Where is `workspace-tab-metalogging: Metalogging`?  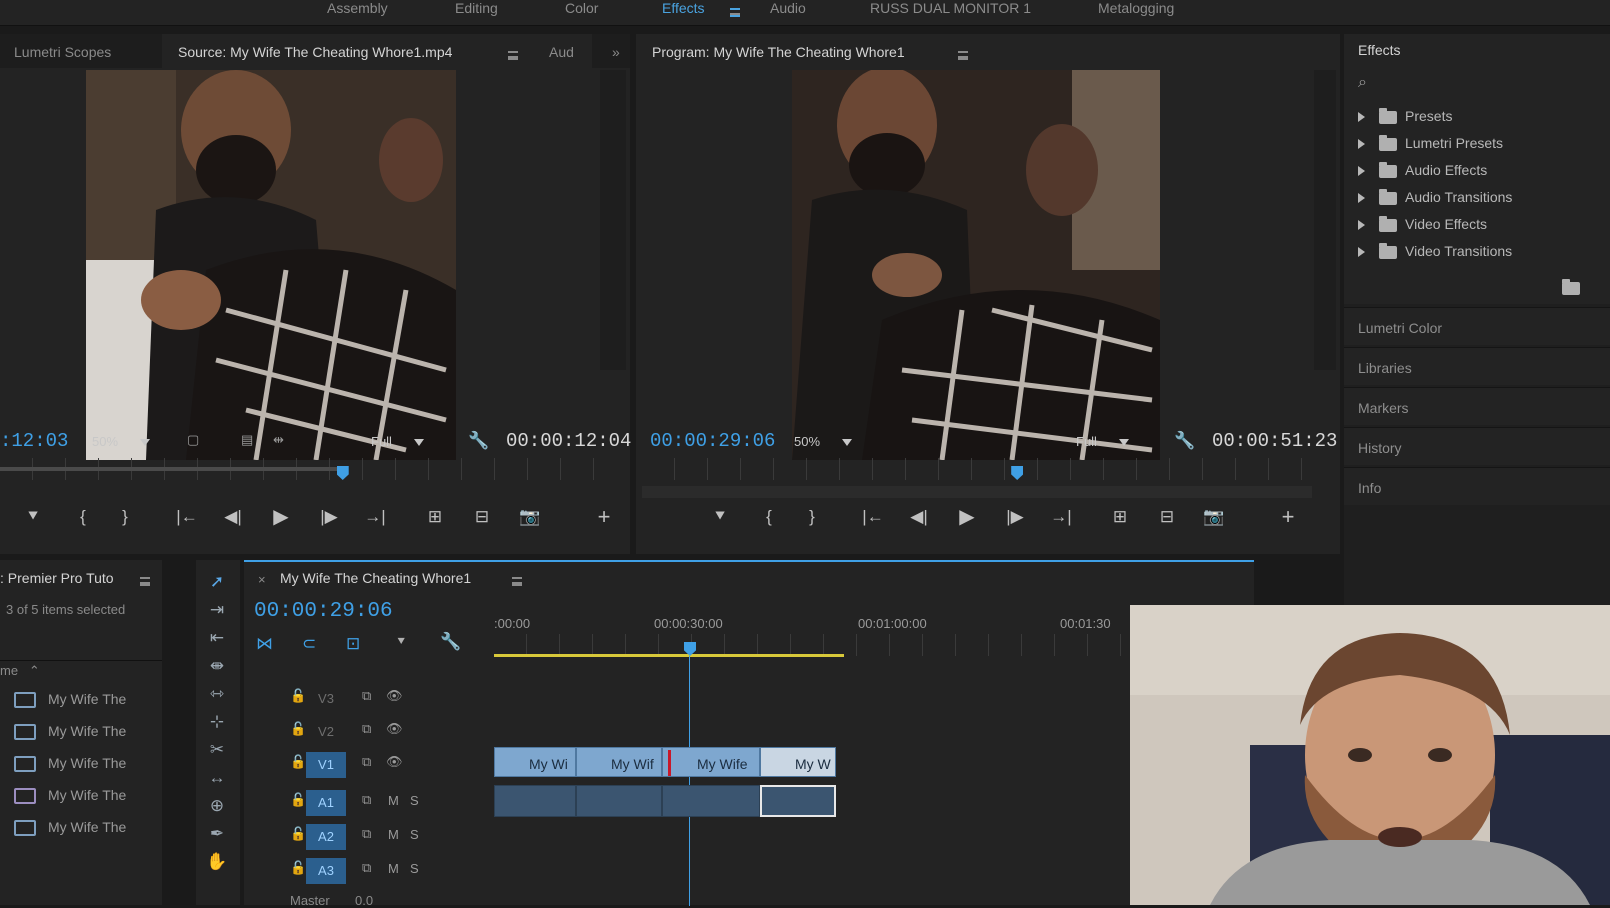 workspace-tab-metalogging: Metalogging is located at coordinates (1136, 9).